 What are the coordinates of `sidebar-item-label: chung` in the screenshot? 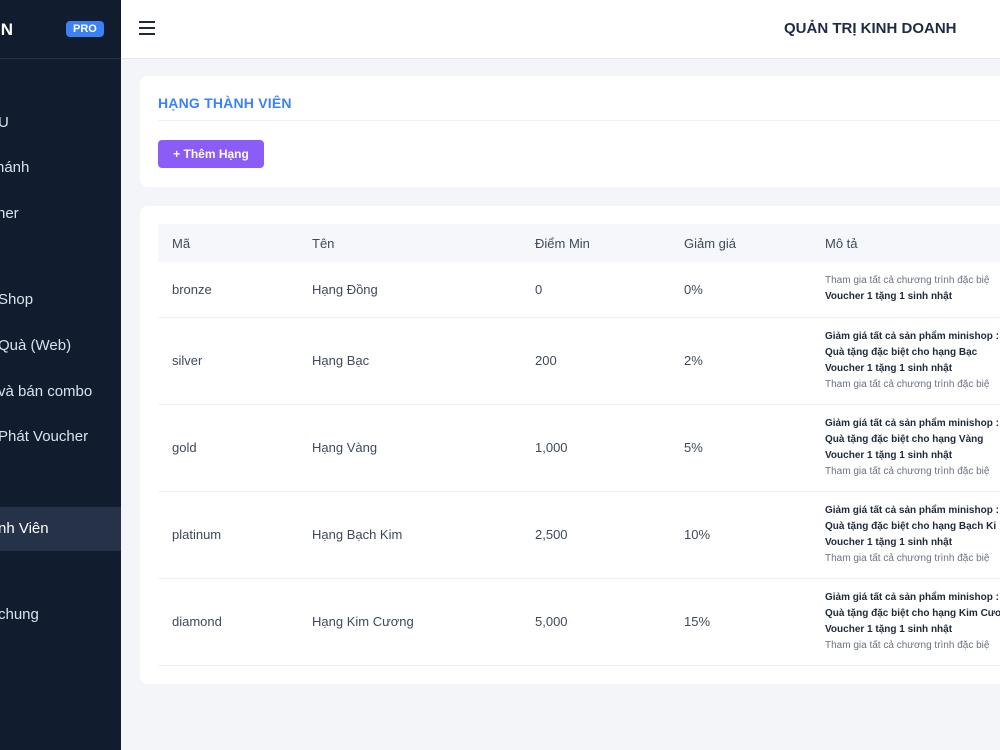 It's located at (19, 614).